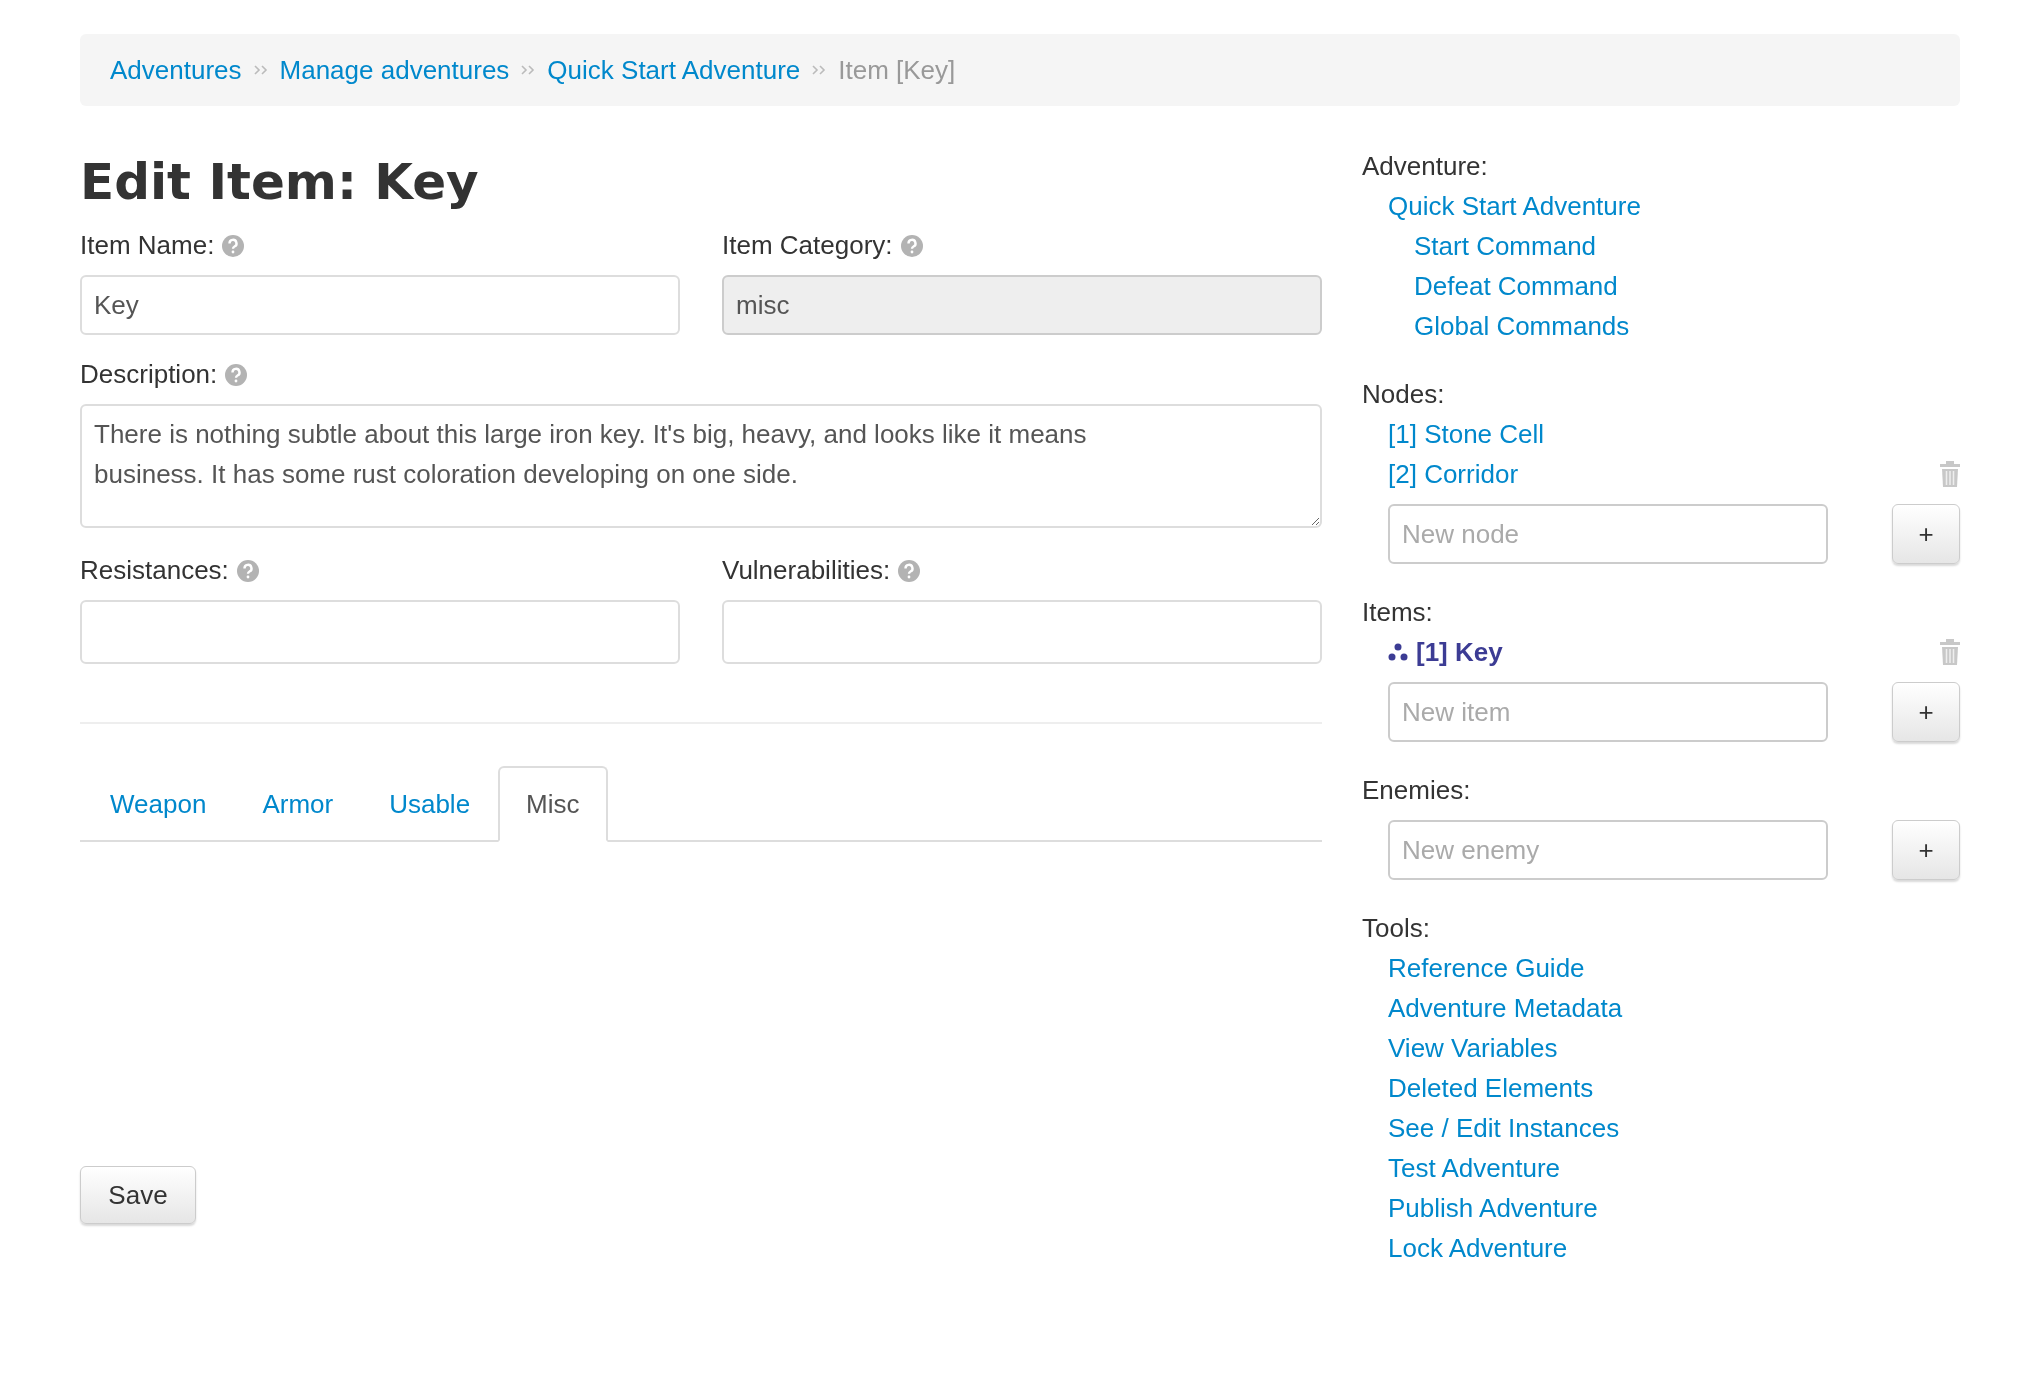 This screenshot has height=1388, width=2040. I want to click on sidebar-link: Start Command, so click(1505, 246).